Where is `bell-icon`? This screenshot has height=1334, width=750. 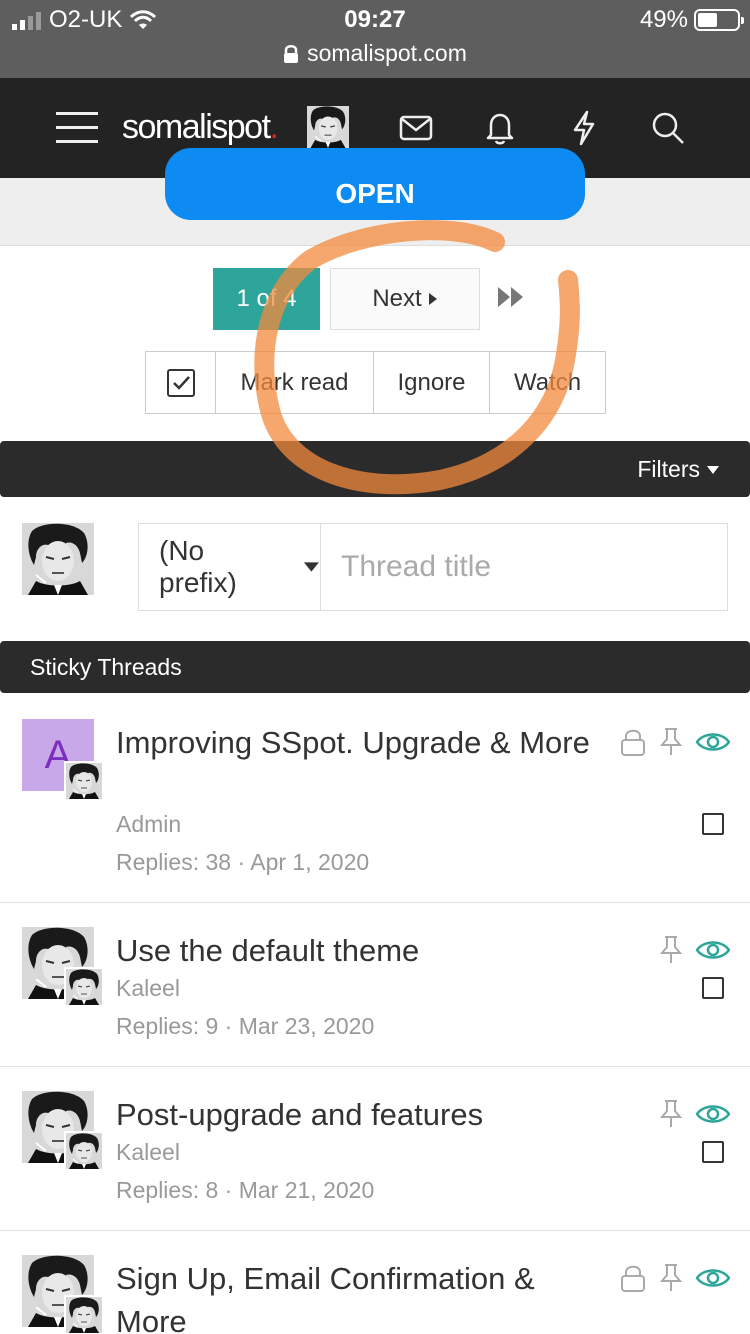 bell-icon is located at coordinates (500, 128).